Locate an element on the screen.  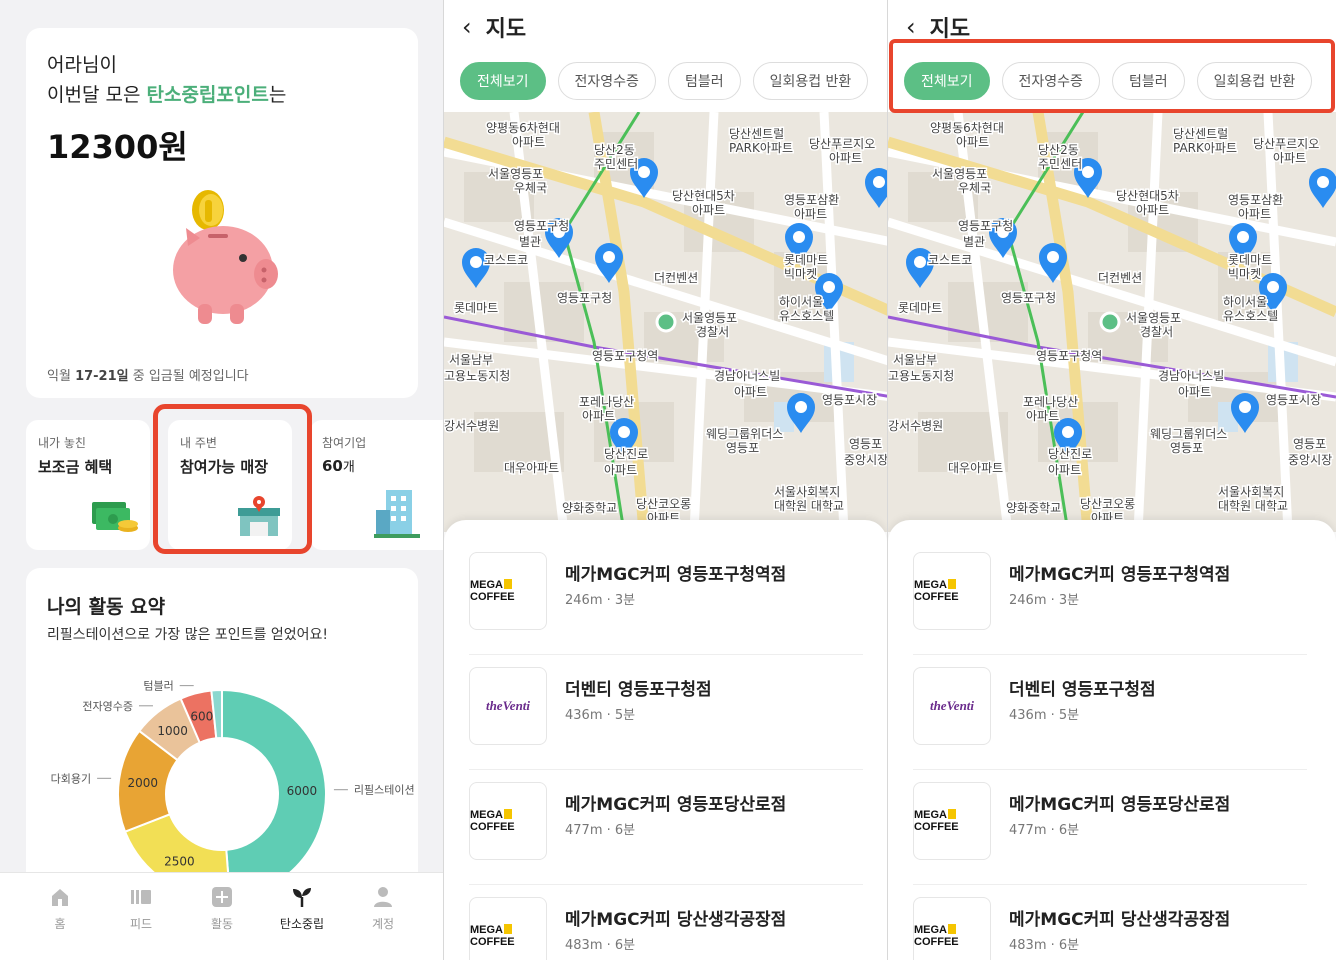
chip-tumbler: 텀블러 is located at coordinates (704, 81).